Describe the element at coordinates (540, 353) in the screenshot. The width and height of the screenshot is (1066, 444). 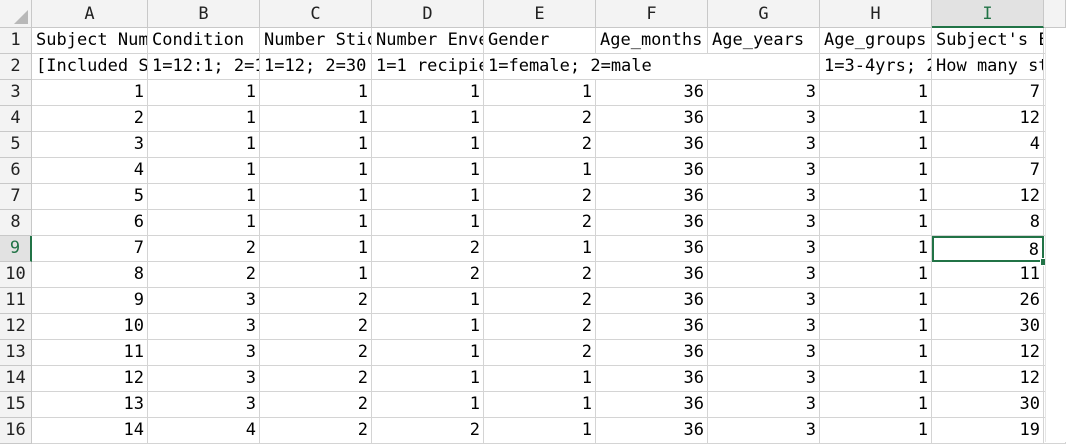
I see `cell-e13: 2` at that location.